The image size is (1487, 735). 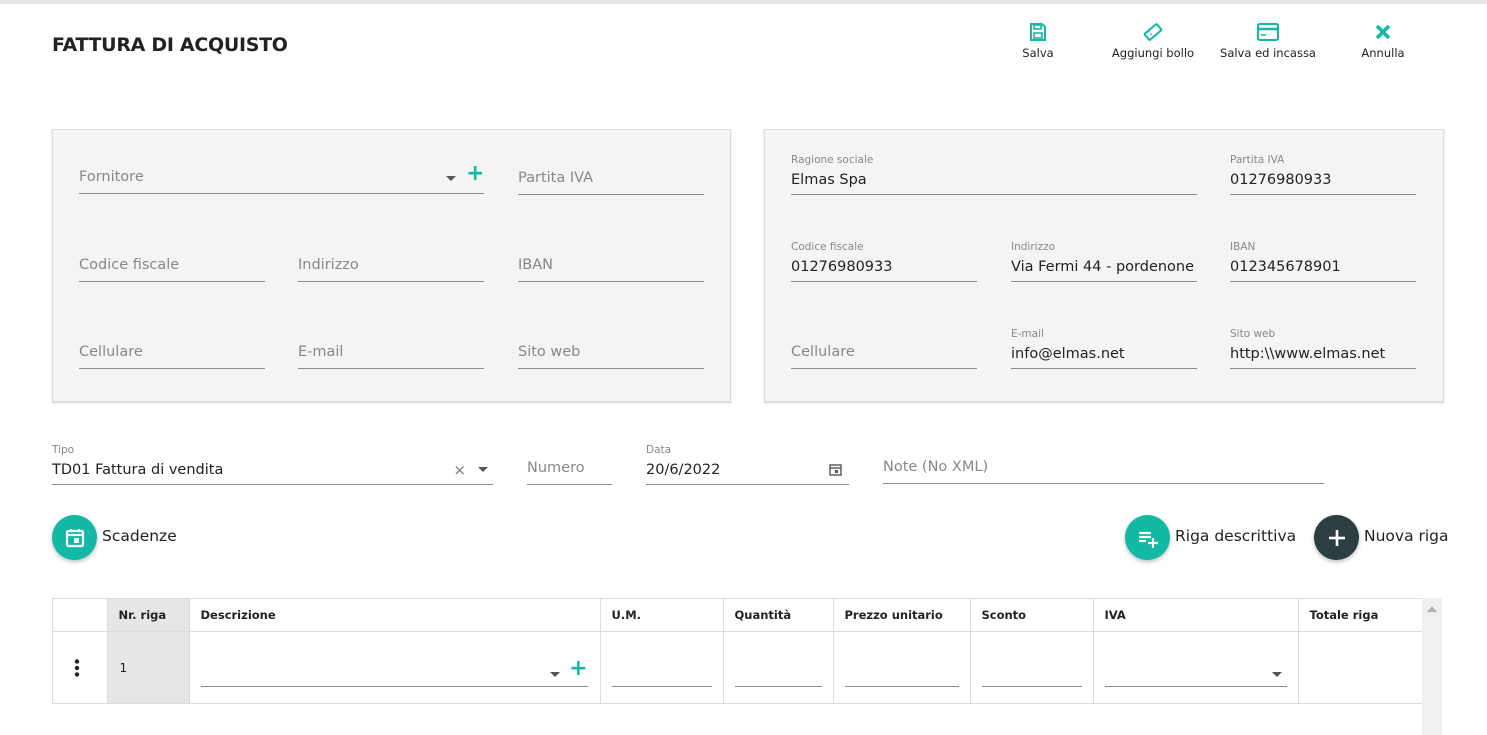 I want to click on add-stamp-button: Aggiungi bollo, so click(x=1153, y=41).